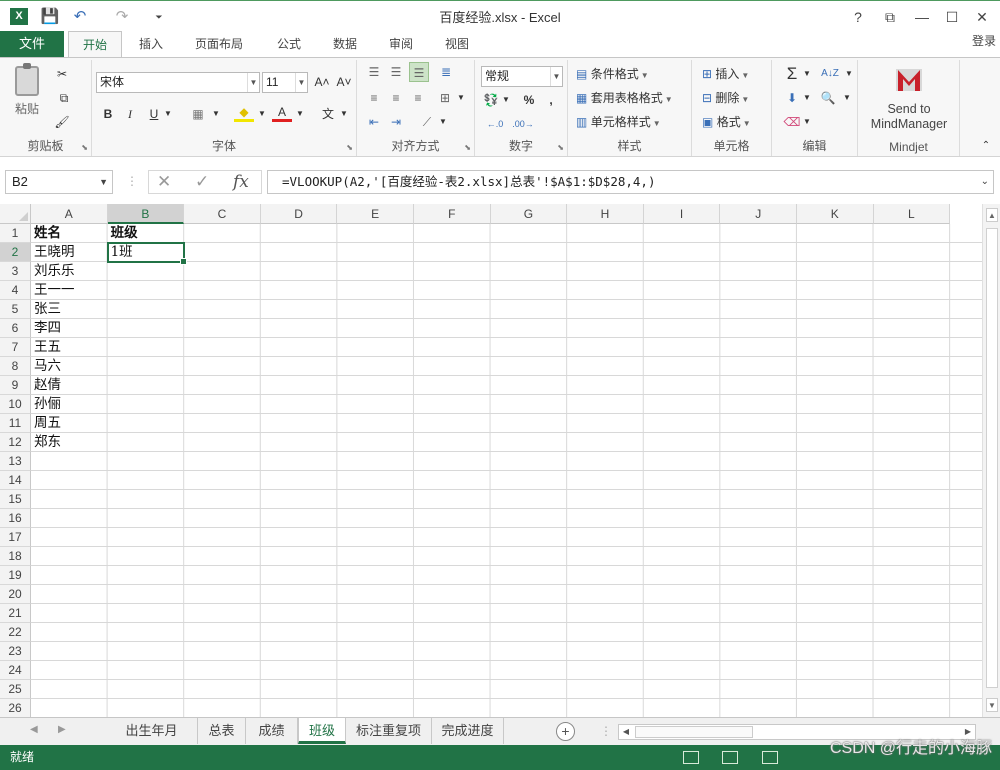 The height and width of the screenshot is (770, 1000). Describe the element at coordinates (168, 114) in the screenshot. I see `underline-dropdown-icon: ▼` at that location.